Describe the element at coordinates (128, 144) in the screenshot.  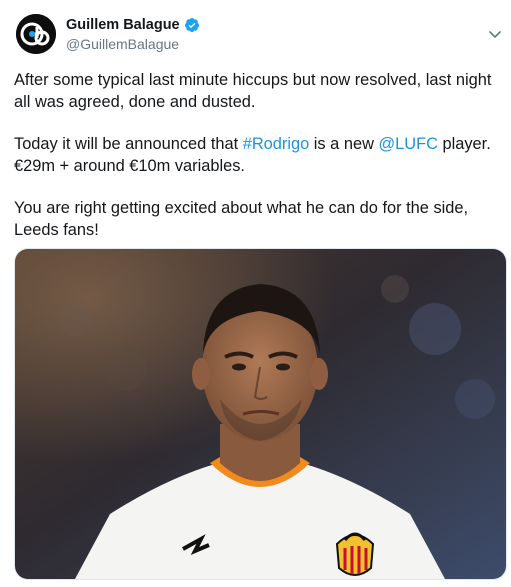
I see `tweet-text-segment: Today it will be announced that` at that location.